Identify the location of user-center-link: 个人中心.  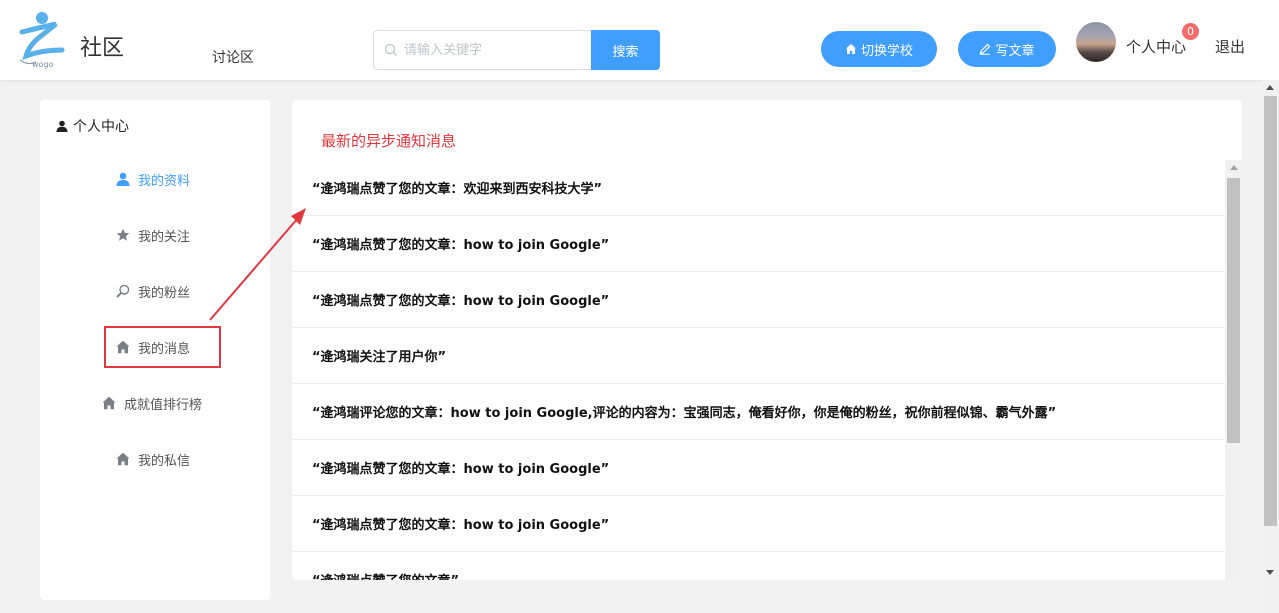
(1156, 46).